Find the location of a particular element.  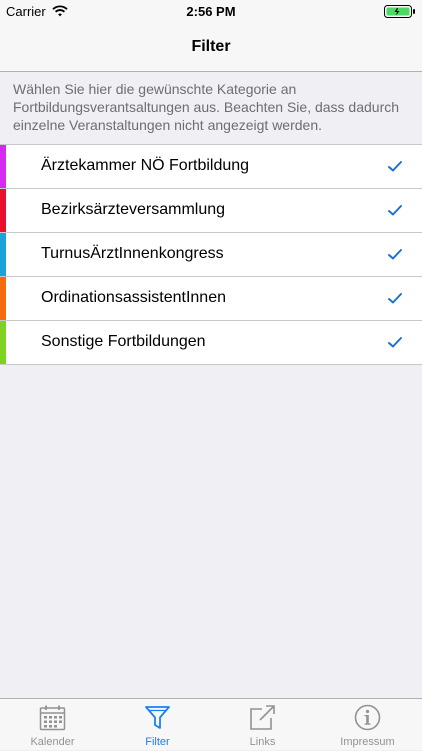

tab-label: Kalender is located at coordinates (52, 742).